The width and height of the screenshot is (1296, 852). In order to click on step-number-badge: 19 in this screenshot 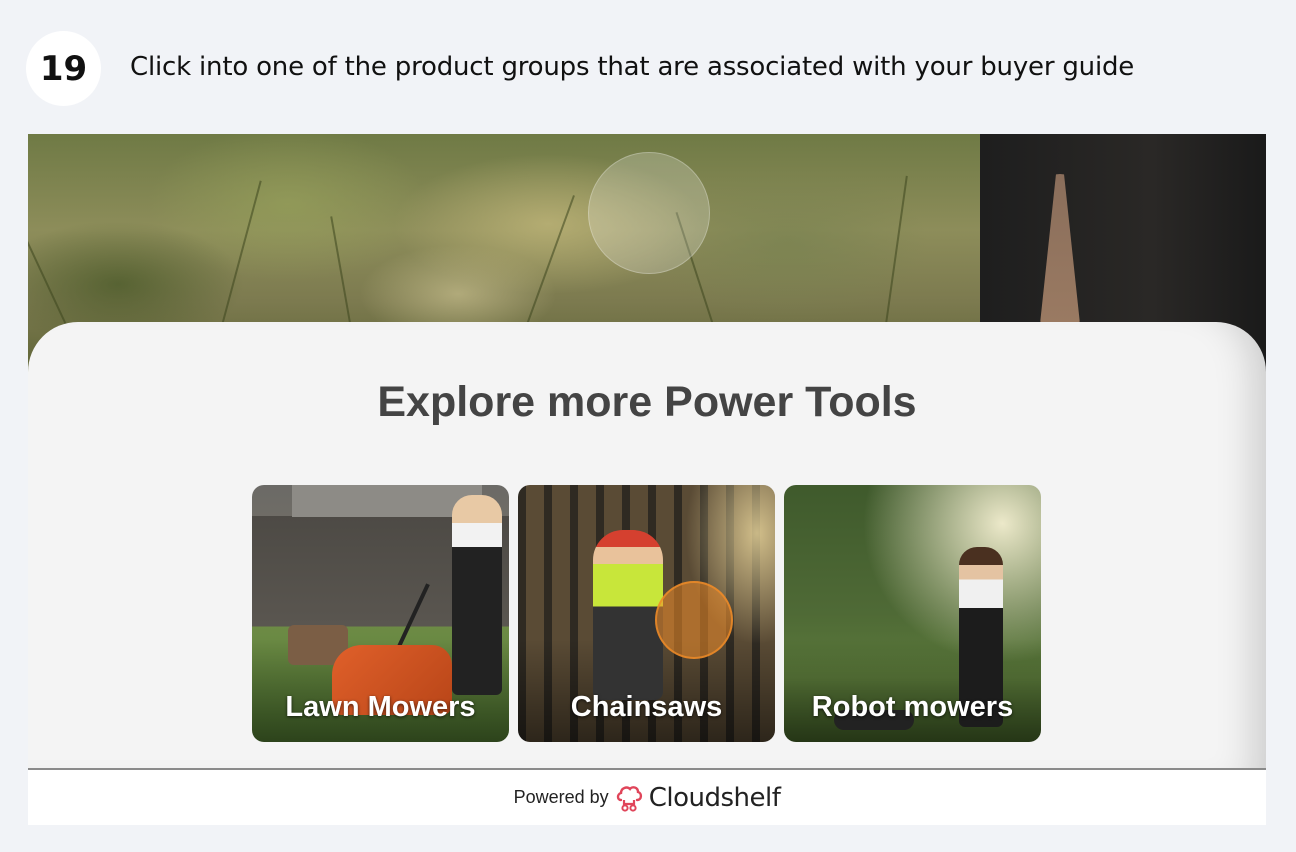, I will do `click(63, 68)`.